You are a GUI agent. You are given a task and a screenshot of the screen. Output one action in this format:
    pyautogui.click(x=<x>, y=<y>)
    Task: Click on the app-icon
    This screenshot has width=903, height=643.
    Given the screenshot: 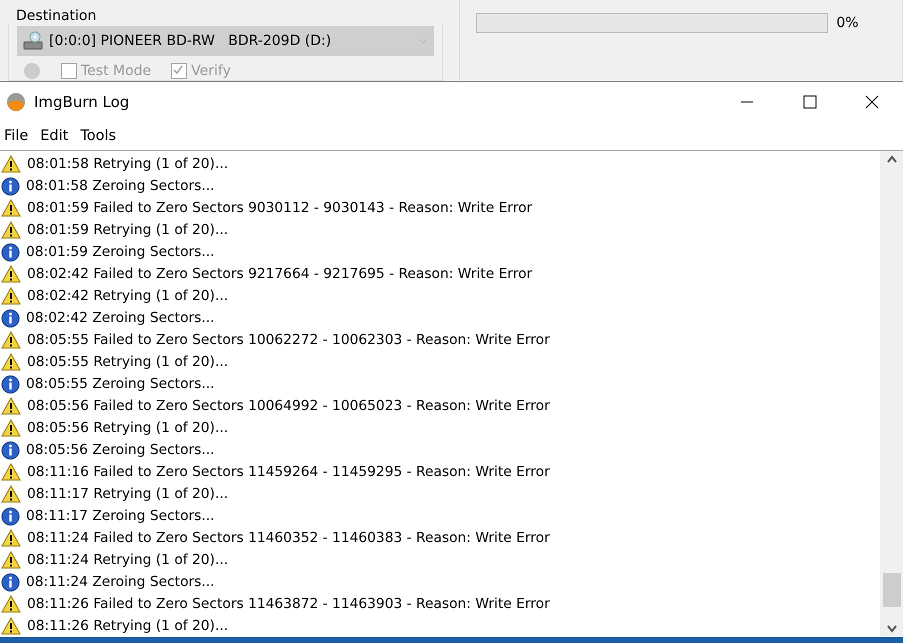 What is the action you would take?
    pyautogui.click(x=16, y=102)
    